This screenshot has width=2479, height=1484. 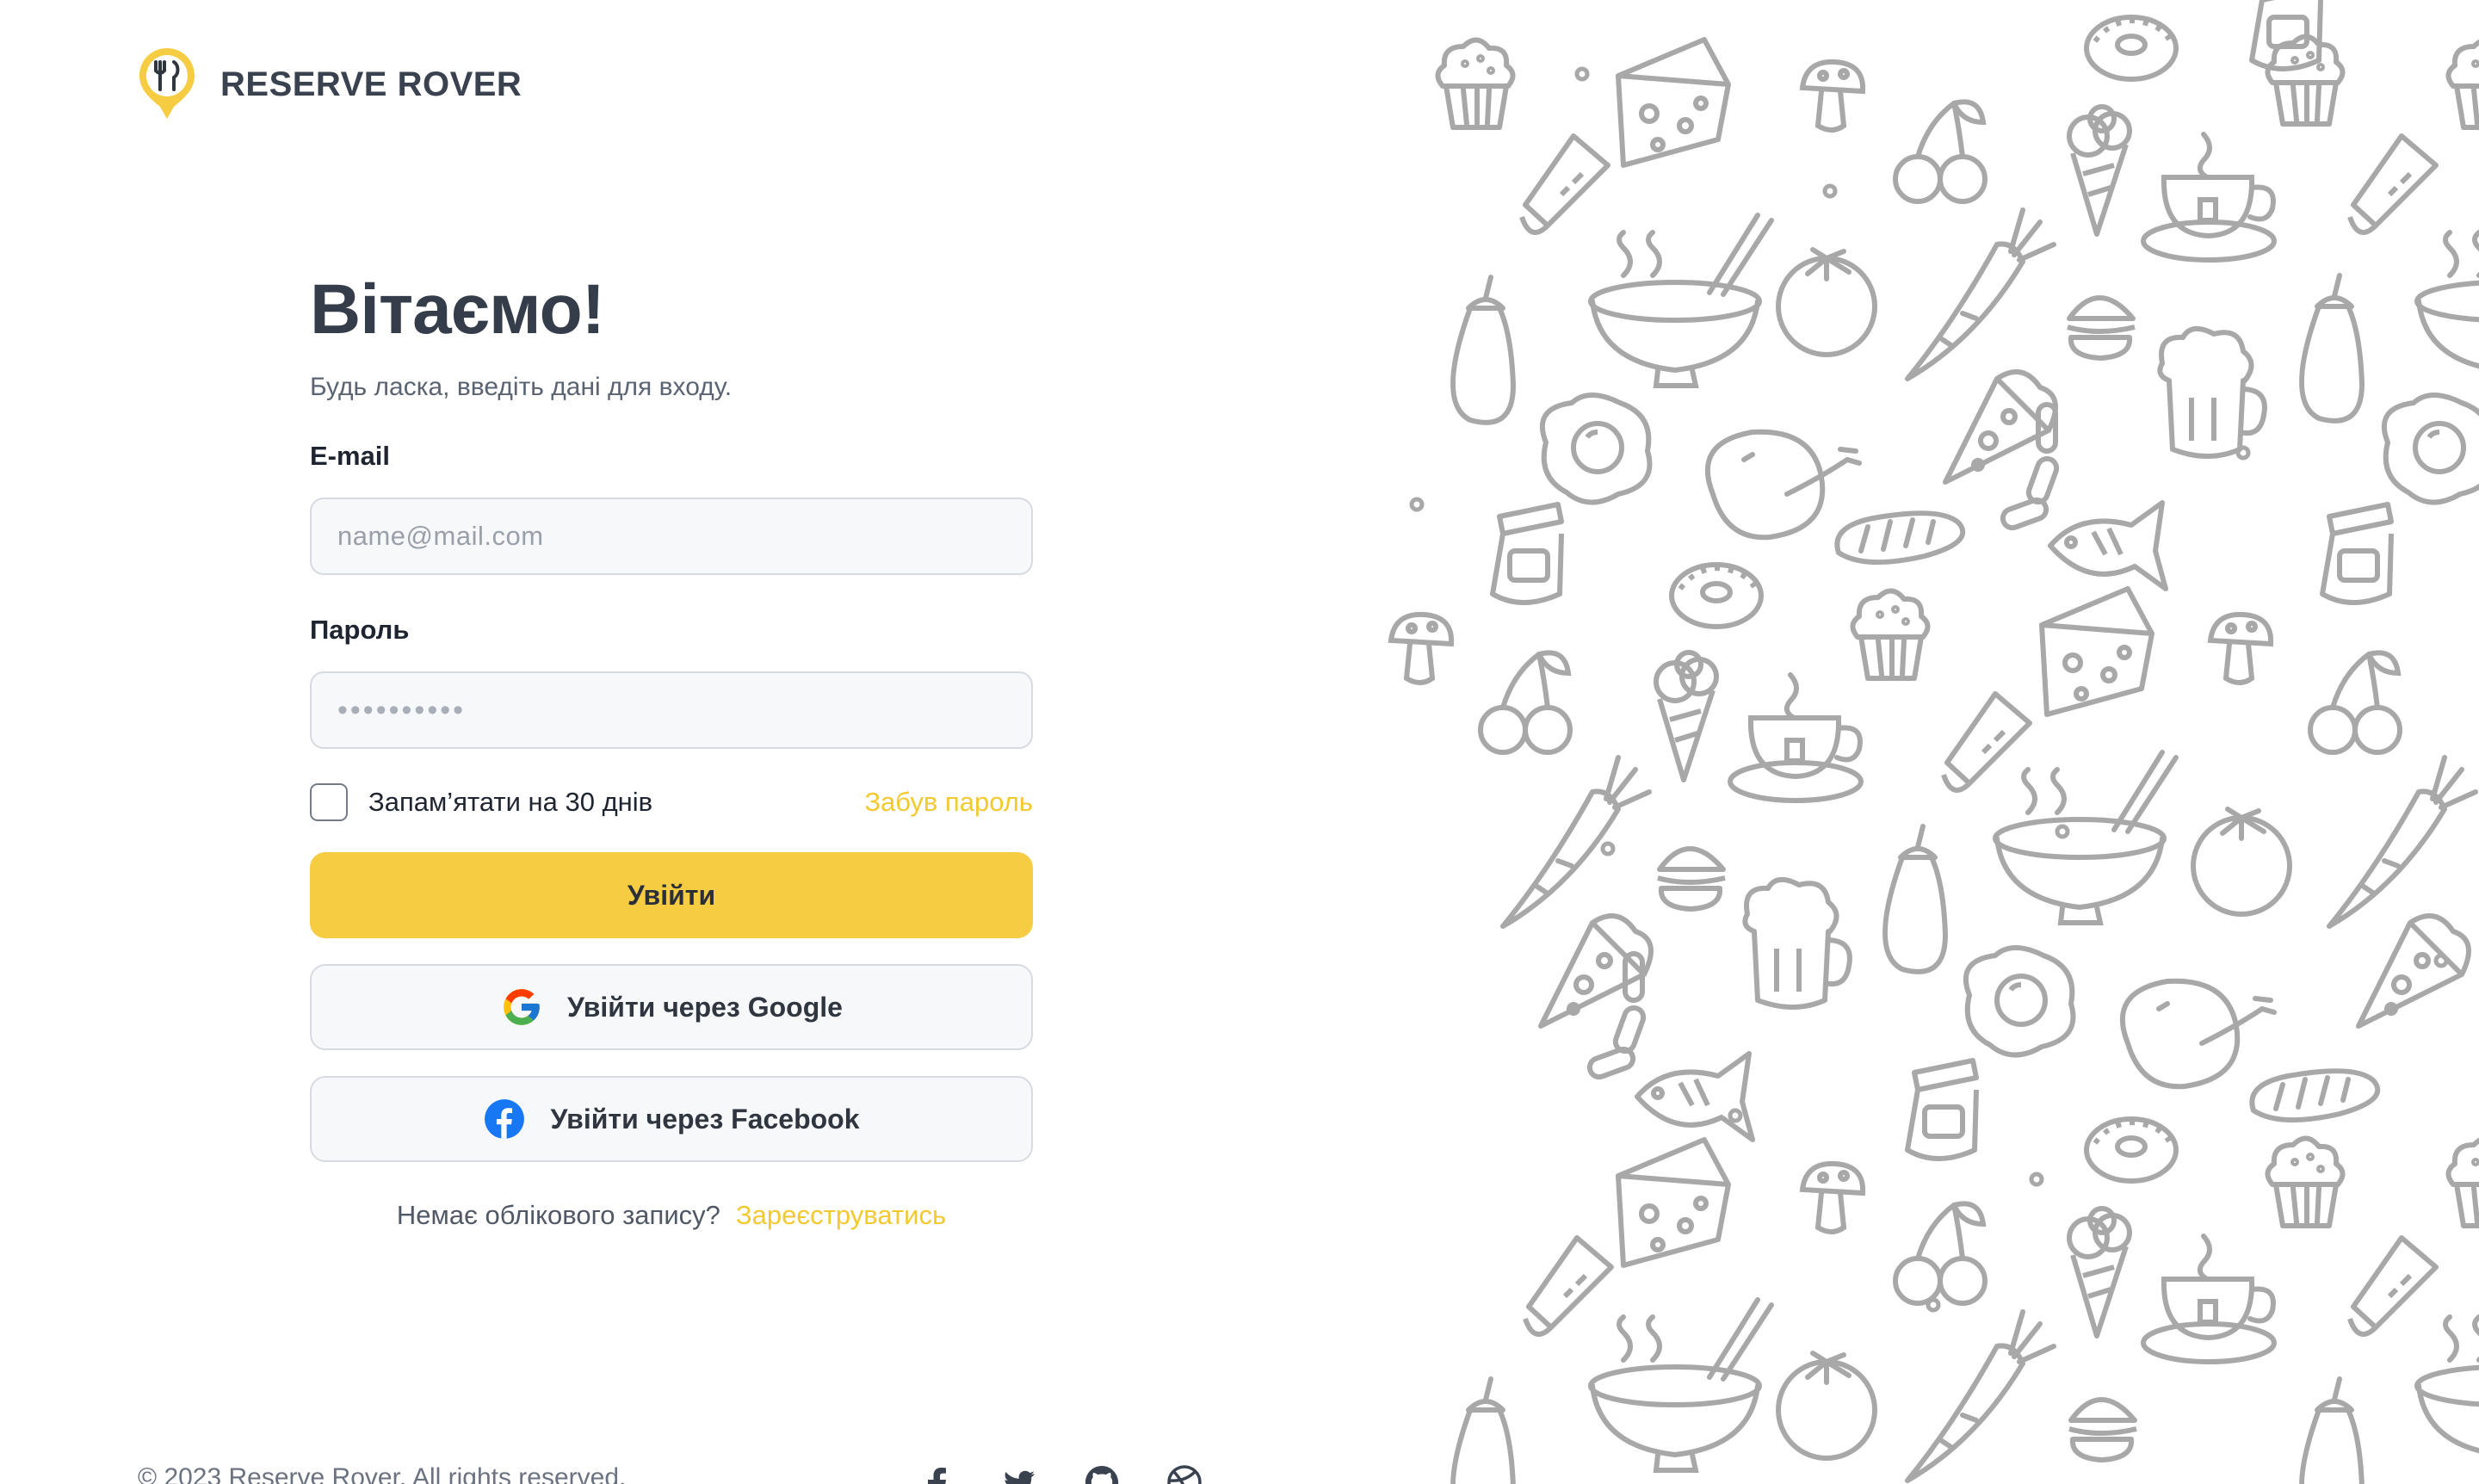 I want to click on github-icon, so click(x=1102, y=1473).